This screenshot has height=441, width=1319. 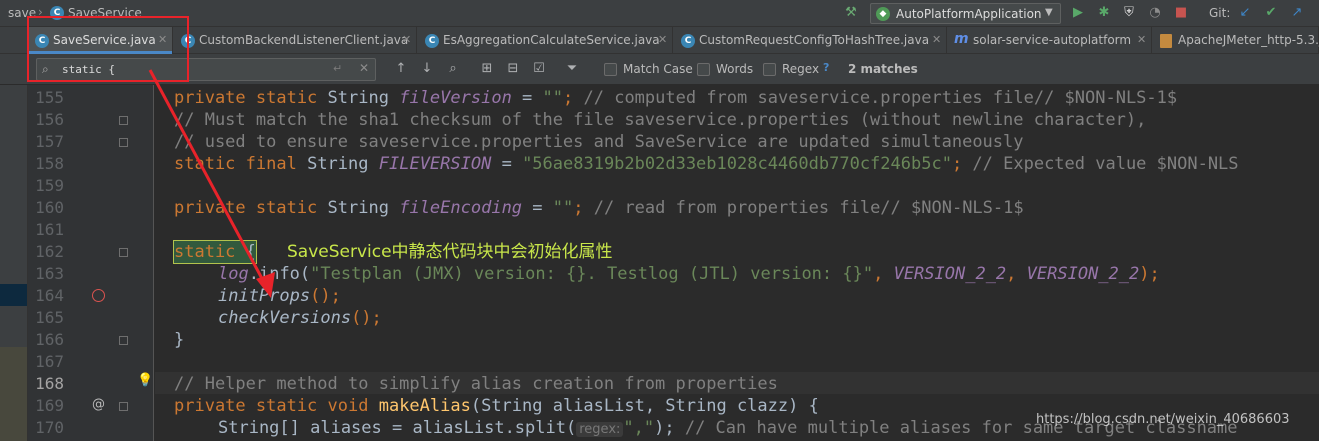 I want to click on add-selection-icon: ⊞, so click(x=487, y=69).